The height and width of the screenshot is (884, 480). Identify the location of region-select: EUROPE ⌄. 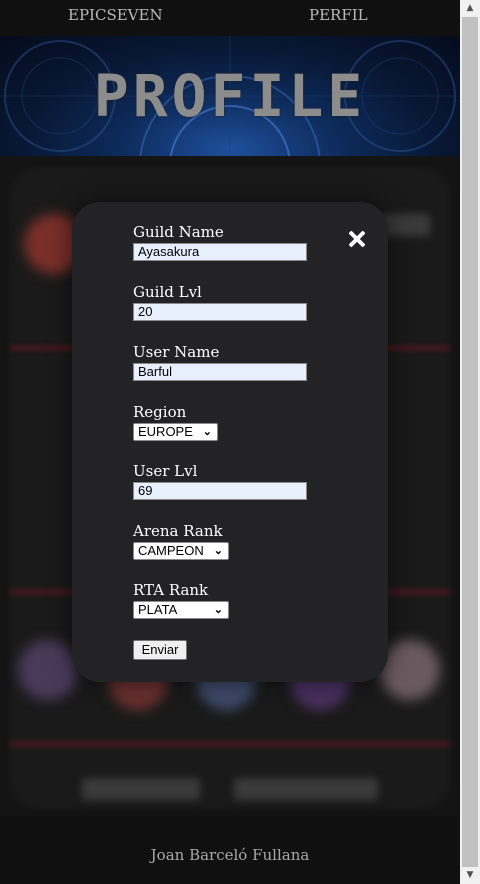
(175, 432).